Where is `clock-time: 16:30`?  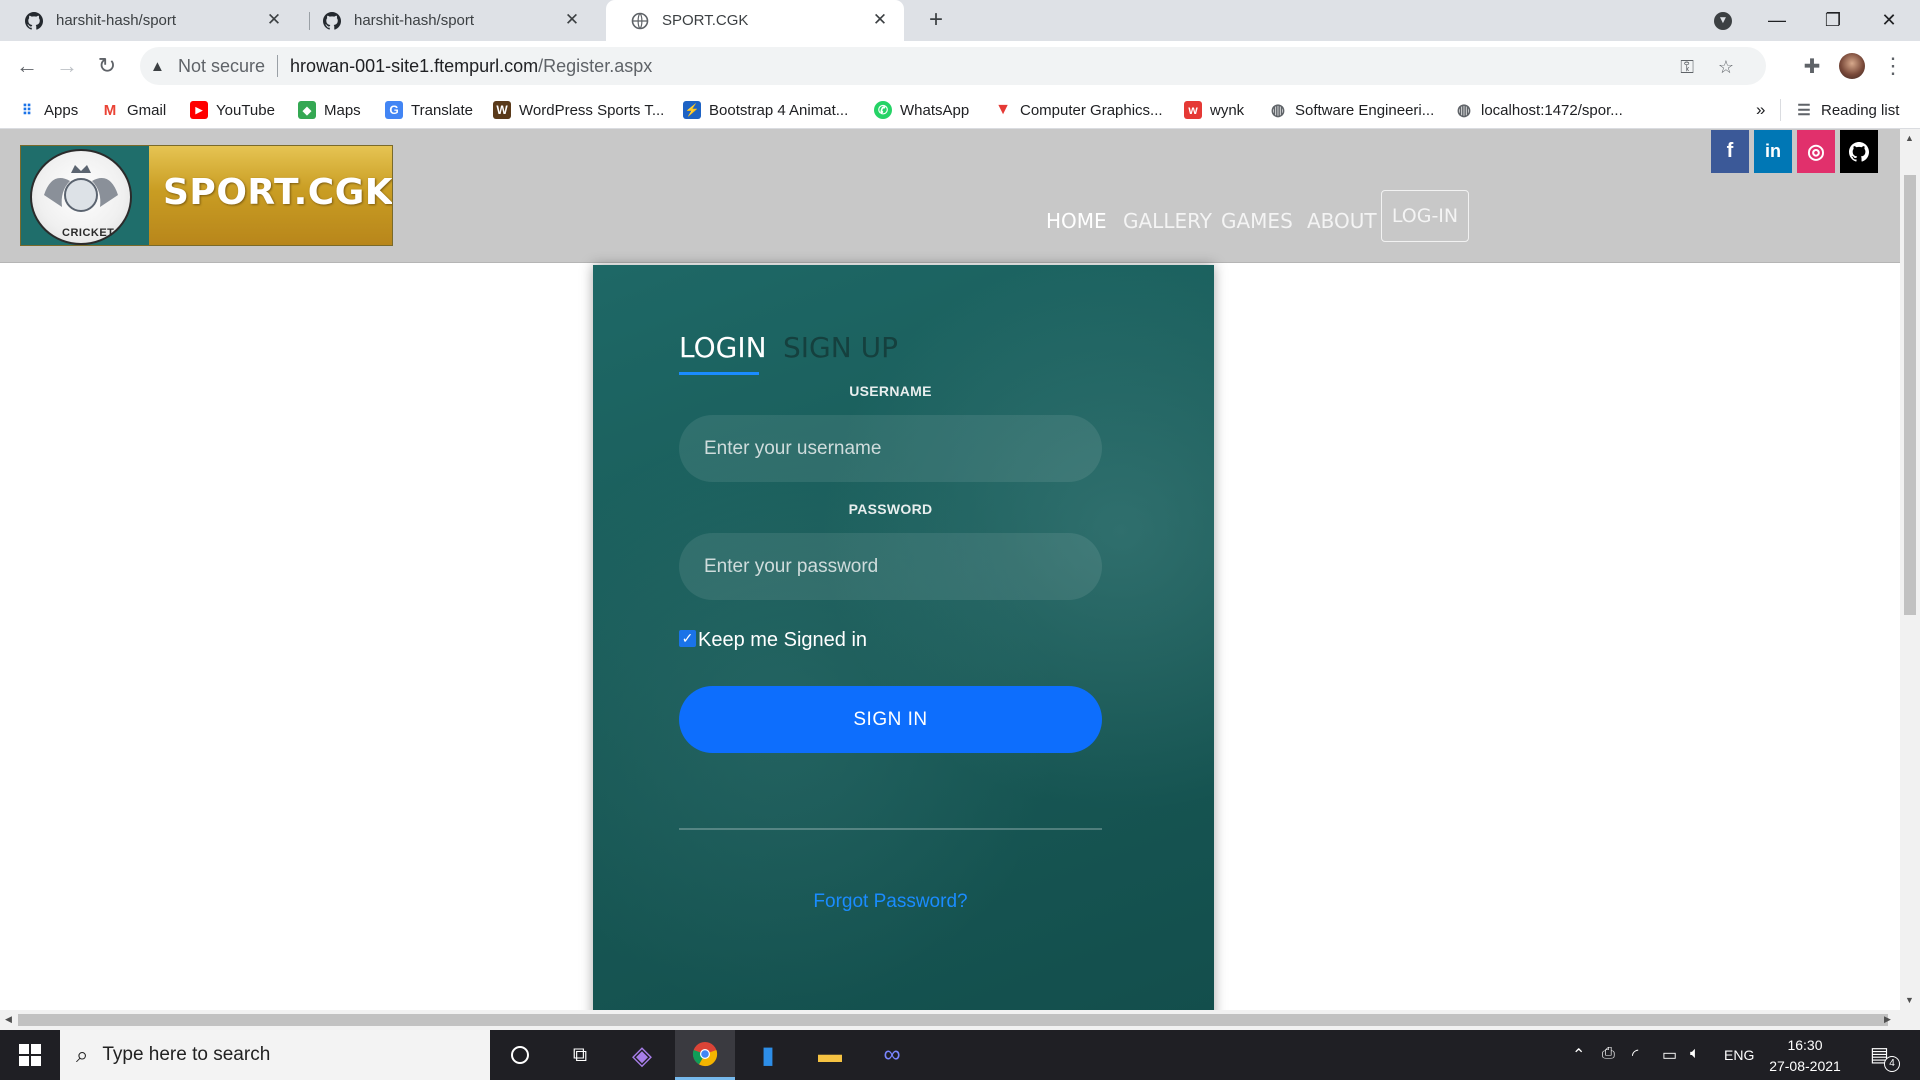
clock-time: 16:30 is located at coordinates (1805, 1045).